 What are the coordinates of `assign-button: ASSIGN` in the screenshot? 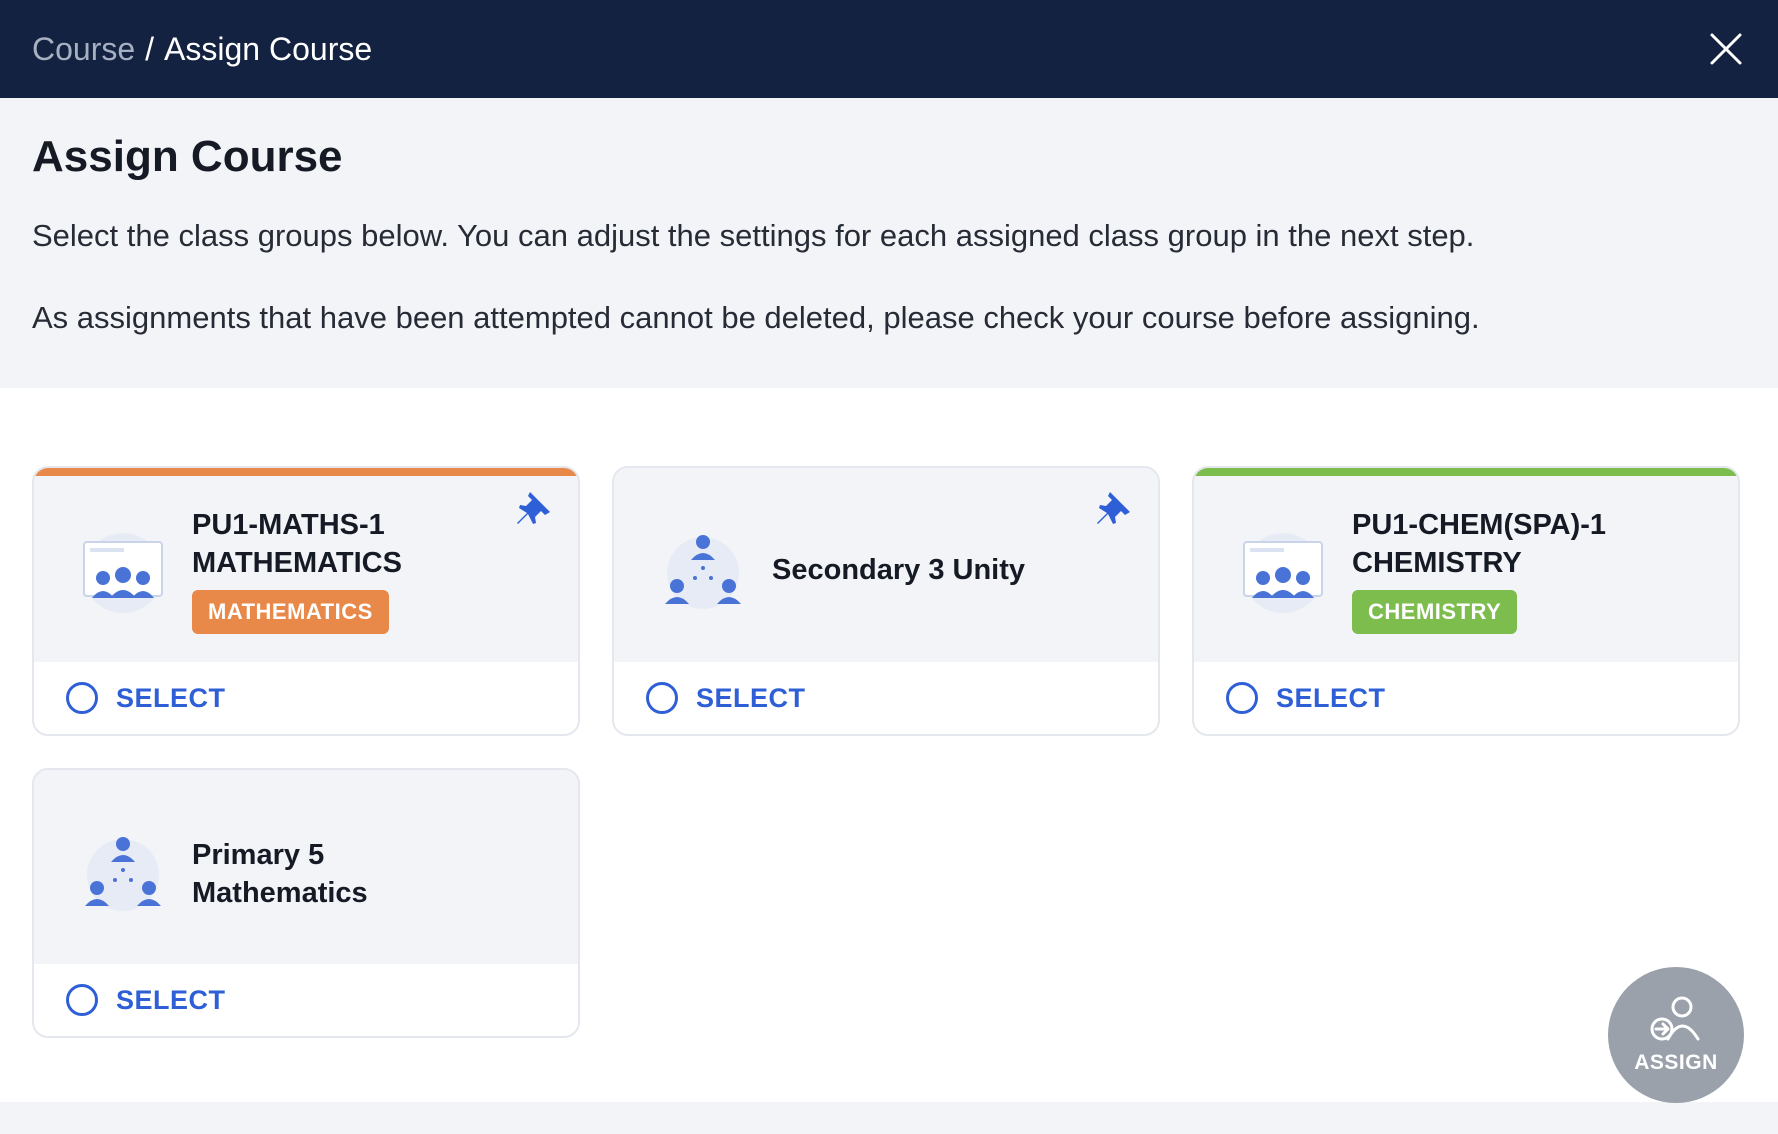 It's located at (1676, 1035).